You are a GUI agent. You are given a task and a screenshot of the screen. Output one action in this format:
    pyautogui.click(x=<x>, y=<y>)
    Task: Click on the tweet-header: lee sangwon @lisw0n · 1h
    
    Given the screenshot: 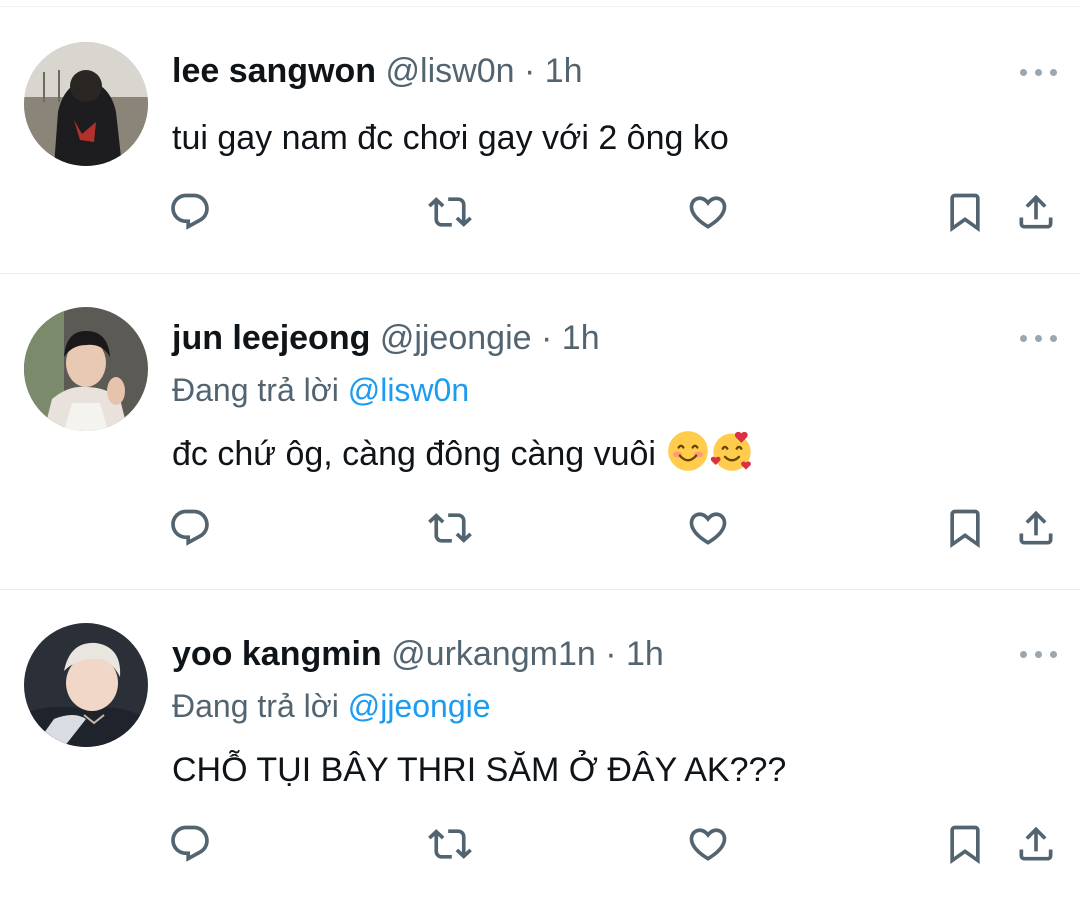 What is the action you would take?
    pyautogui.click(x=377, y=71)
    